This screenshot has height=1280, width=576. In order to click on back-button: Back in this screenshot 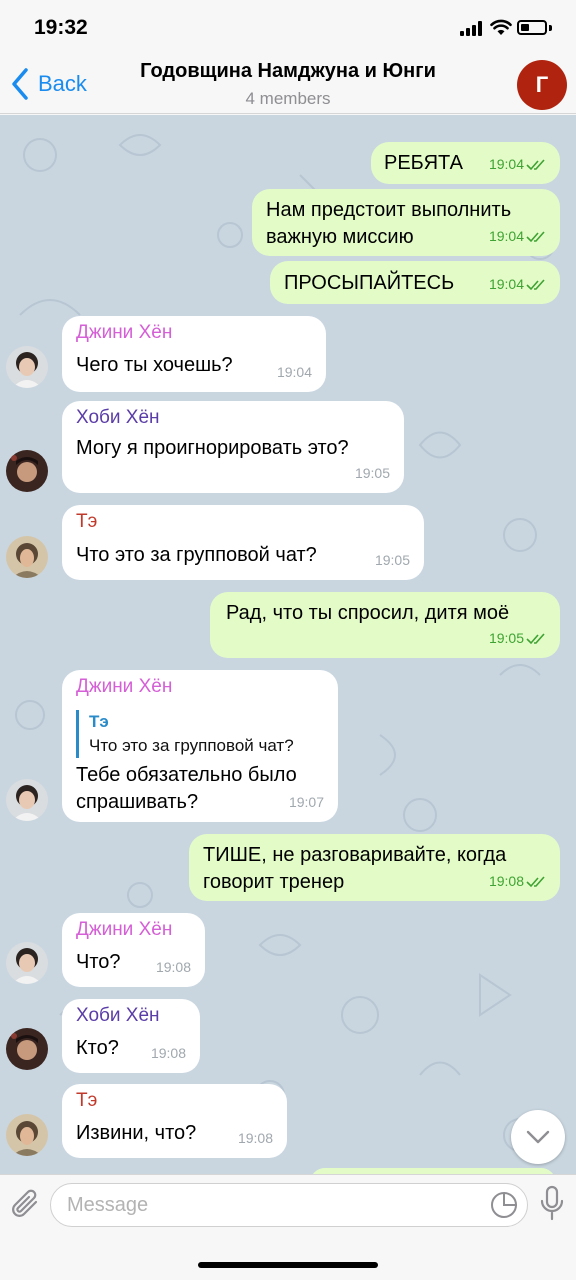, I will do `click(48, 84)`.